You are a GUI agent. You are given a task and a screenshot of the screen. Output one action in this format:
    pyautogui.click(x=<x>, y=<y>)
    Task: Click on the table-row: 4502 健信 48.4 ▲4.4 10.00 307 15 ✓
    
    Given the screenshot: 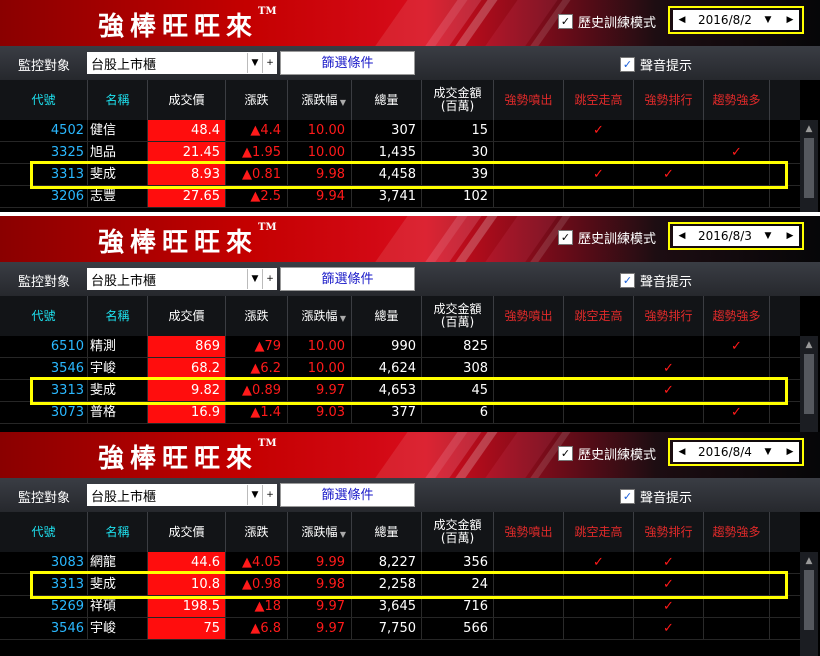 What is the action you would take?
    pyautogui.click(x=400, y=131)
    